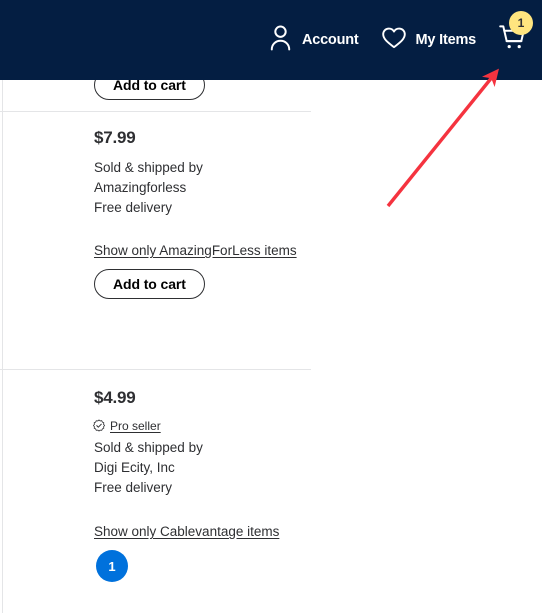 This screenshot has height=613, width=542. I want to click on verified-badge-check-icon, so click(99, 426).